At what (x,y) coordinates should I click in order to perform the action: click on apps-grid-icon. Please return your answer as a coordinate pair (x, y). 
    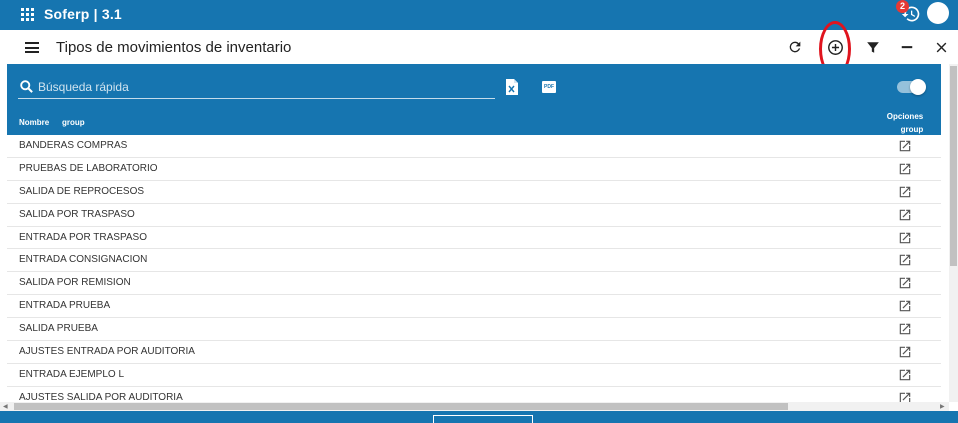
    Looking at the image, I should click on (27, 14).